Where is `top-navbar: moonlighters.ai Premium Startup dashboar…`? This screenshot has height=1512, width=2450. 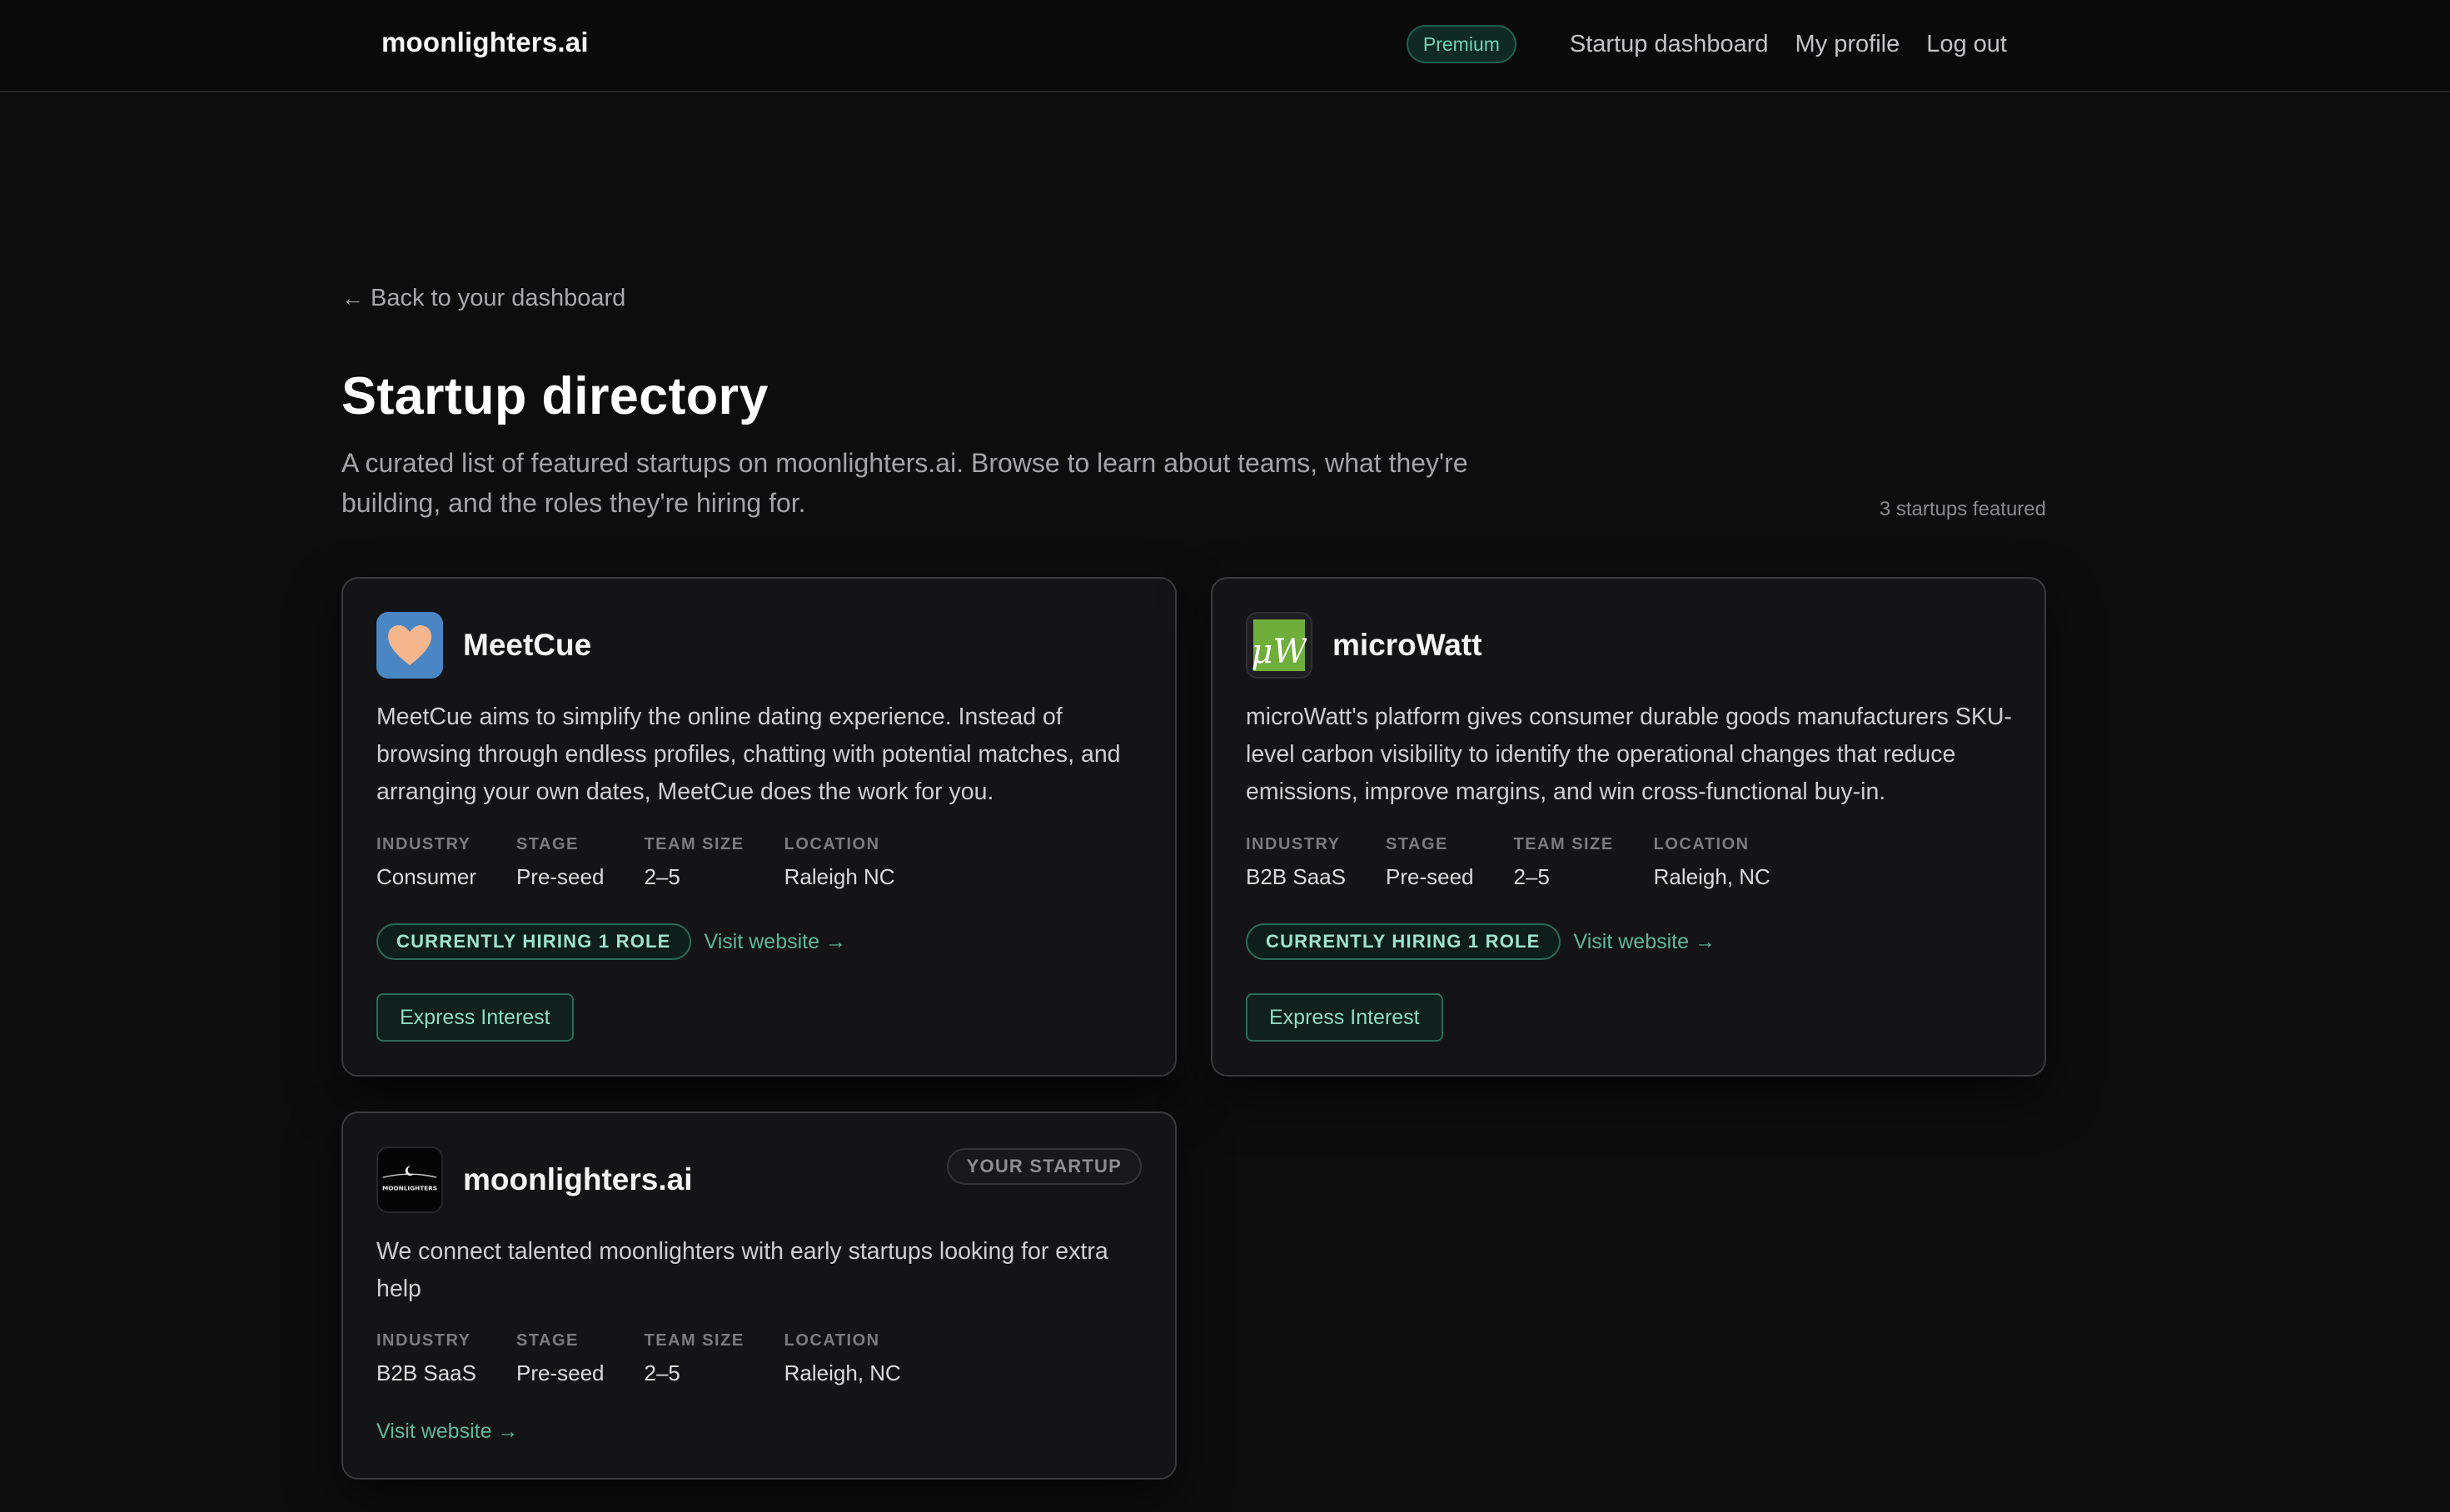 top-navbar: moonlighters.ai Premium Startup dashboar… is located at coordinates (1225, 46).